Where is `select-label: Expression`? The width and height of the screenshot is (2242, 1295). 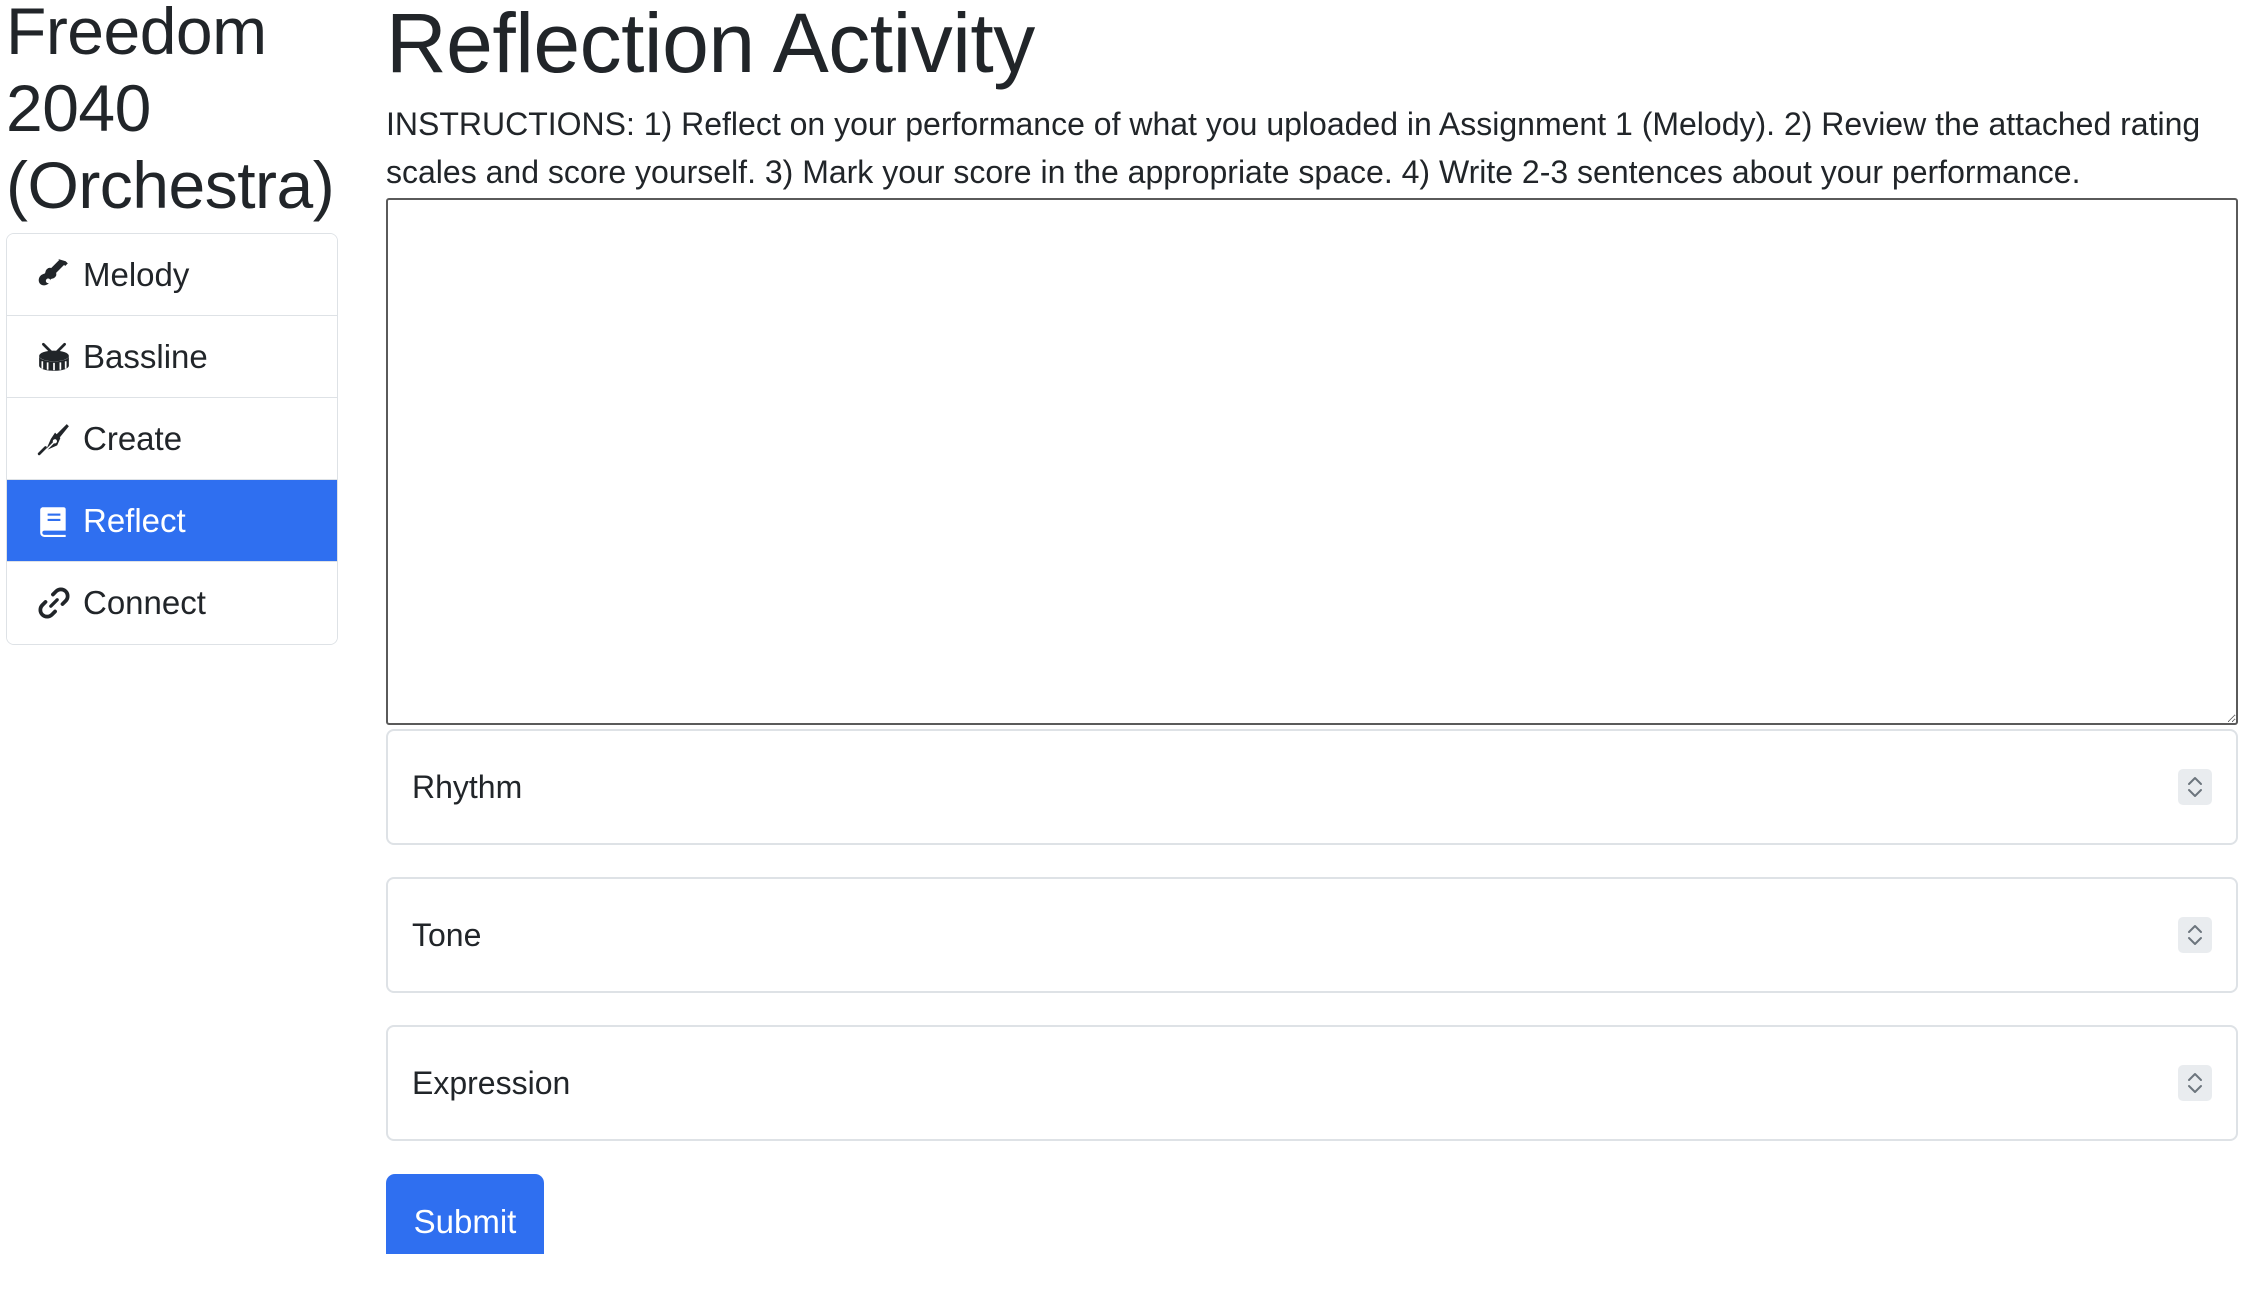
select-label: Expression is located at coordinates (491, 1082).